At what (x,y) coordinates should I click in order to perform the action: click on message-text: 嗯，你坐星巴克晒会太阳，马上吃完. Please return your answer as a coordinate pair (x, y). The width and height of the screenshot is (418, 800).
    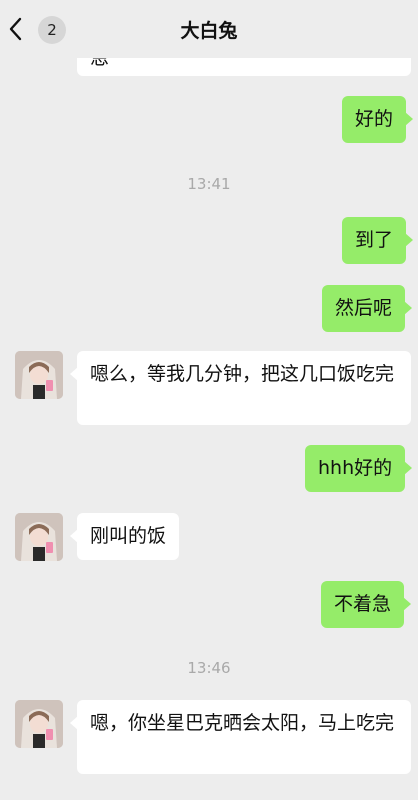
    Looking at the image, I should click on (242, 723).